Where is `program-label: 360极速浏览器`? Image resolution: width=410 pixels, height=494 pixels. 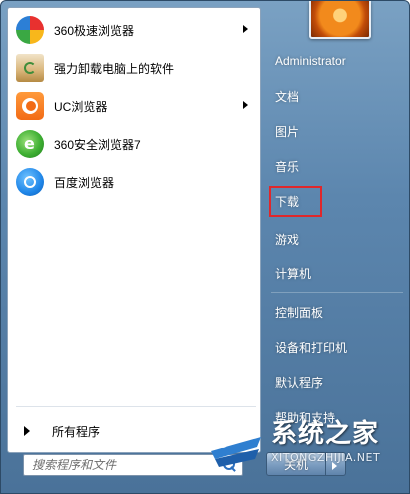
program-label: 360极速浏览器 is located at coordinates (94, 30).